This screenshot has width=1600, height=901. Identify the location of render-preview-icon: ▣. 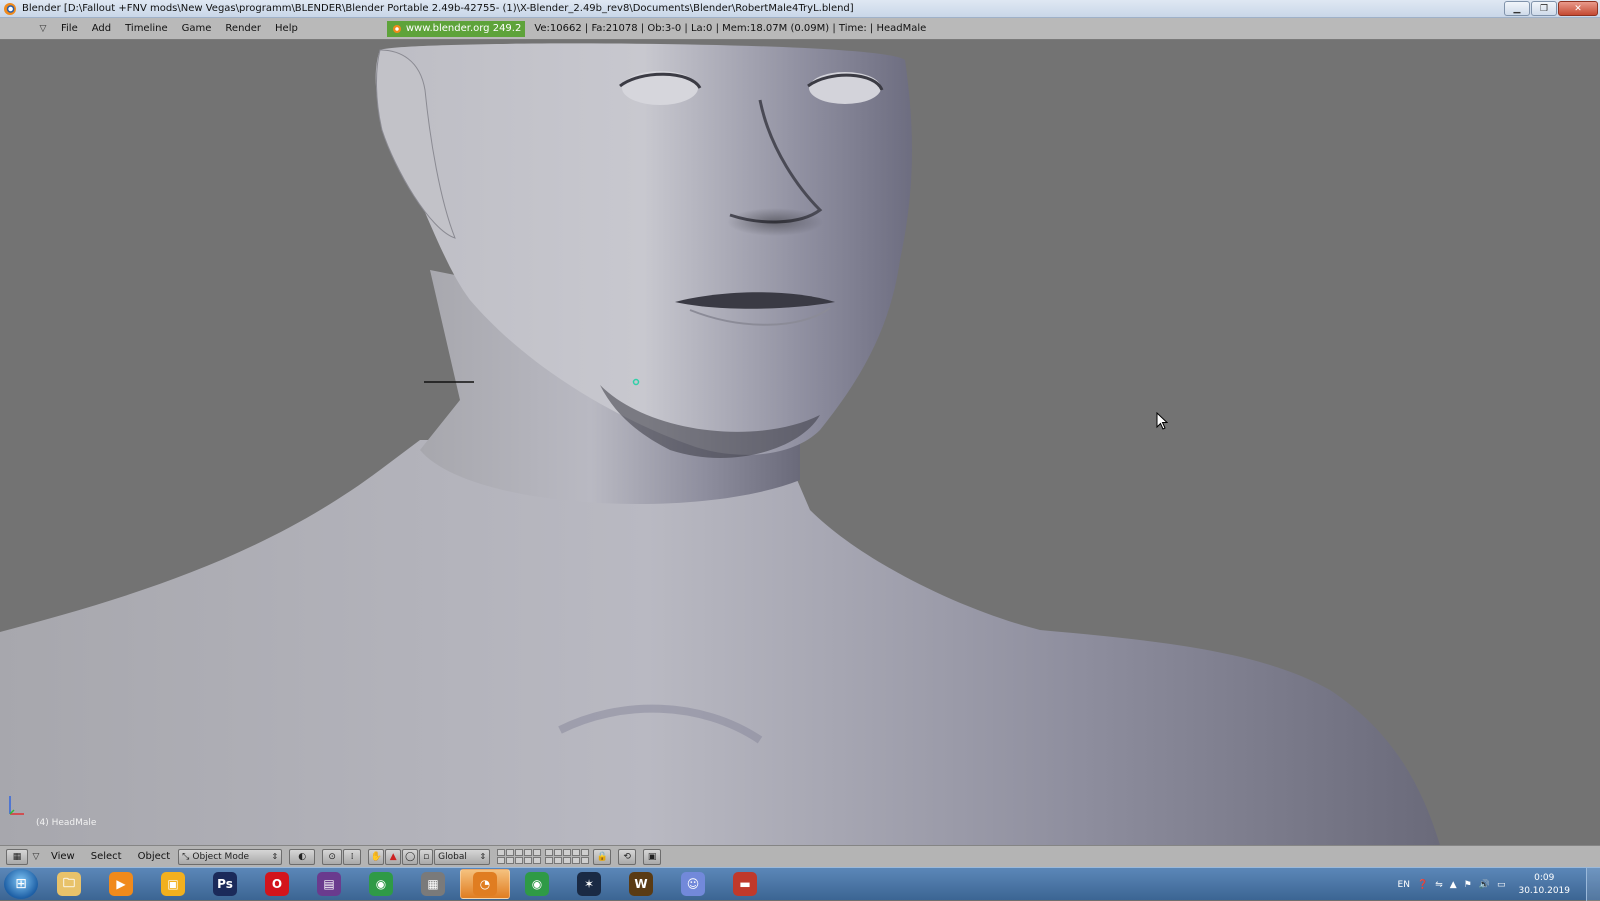
(652, 856).